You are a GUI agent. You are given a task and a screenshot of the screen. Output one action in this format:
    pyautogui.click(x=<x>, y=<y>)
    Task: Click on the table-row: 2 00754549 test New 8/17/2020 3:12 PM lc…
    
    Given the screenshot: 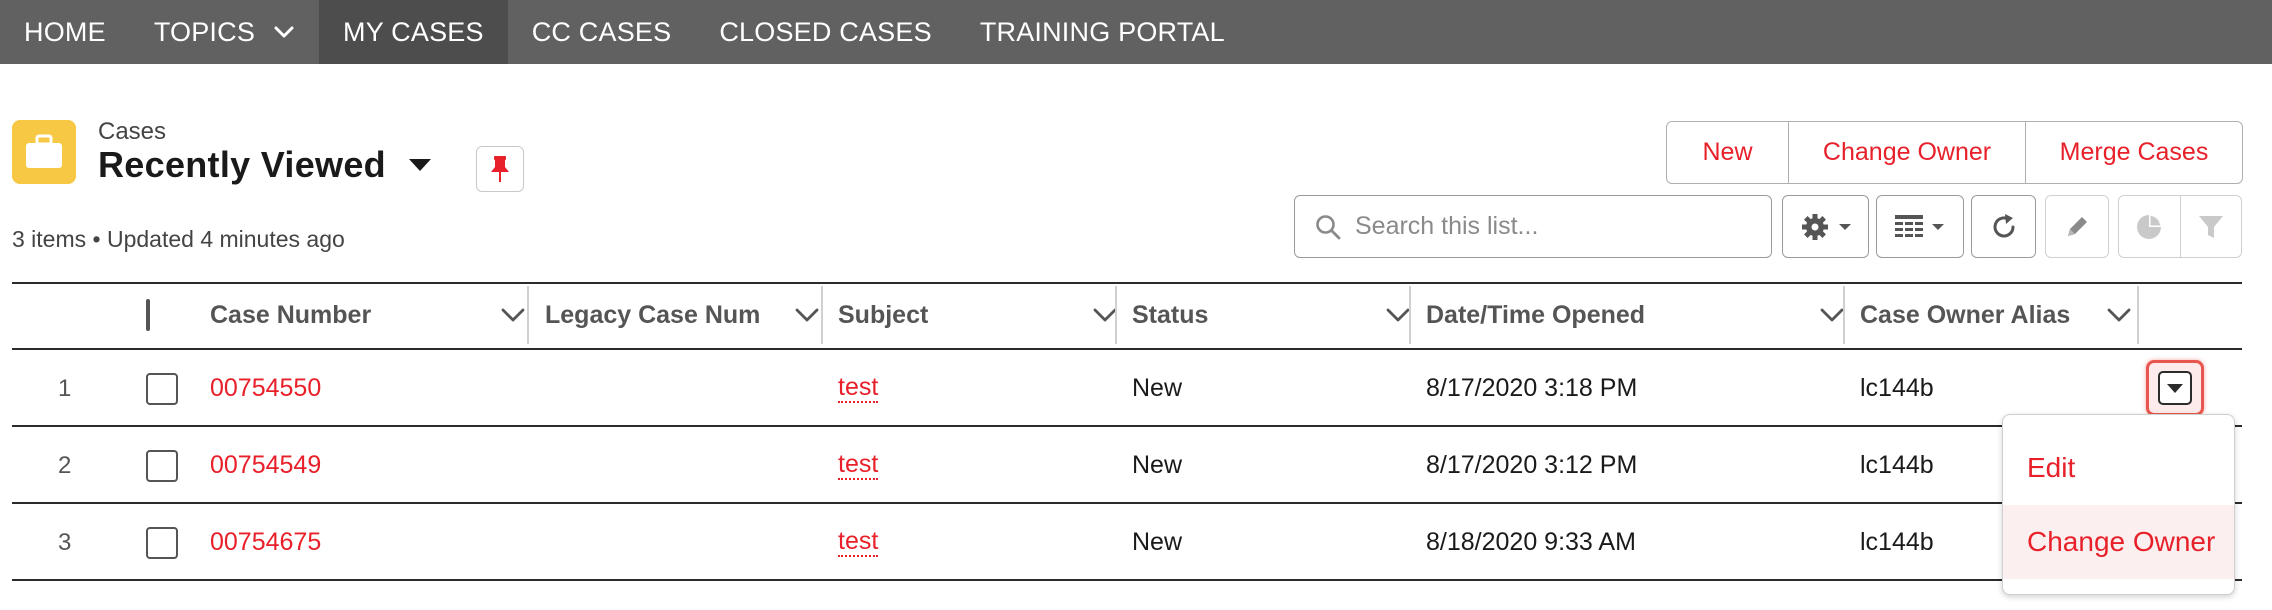 What is the action you would take?
    pyautogui.click(x=1127, y=465)
    